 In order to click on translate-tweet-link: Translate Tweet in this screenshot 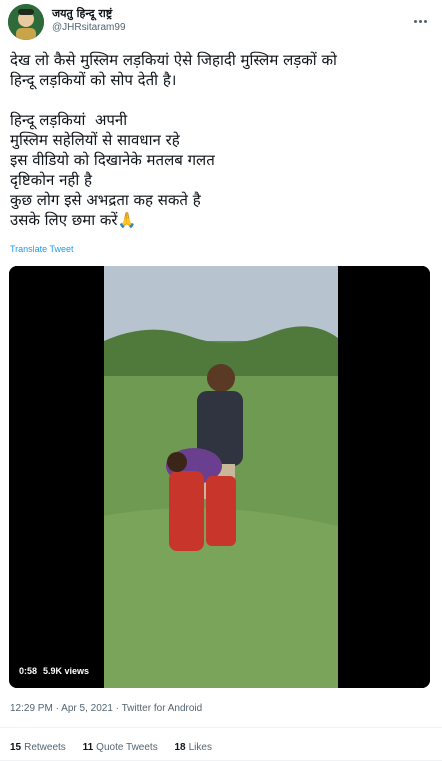, I will do `click(42, 249)`.